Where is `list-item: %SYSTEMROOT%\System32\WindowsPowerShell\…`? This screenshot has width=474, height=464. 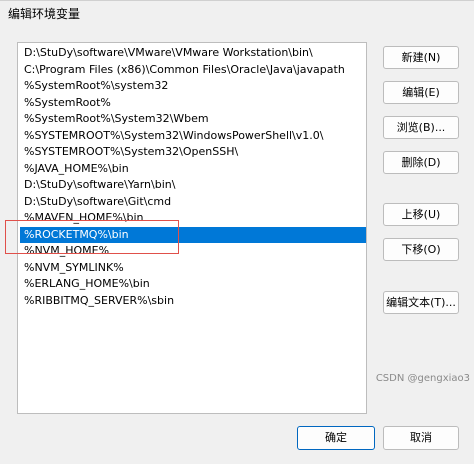 list-item: %SYSTEMROOT%\System32\WindowsPowerShell\… is located at coordinates (193, 136).